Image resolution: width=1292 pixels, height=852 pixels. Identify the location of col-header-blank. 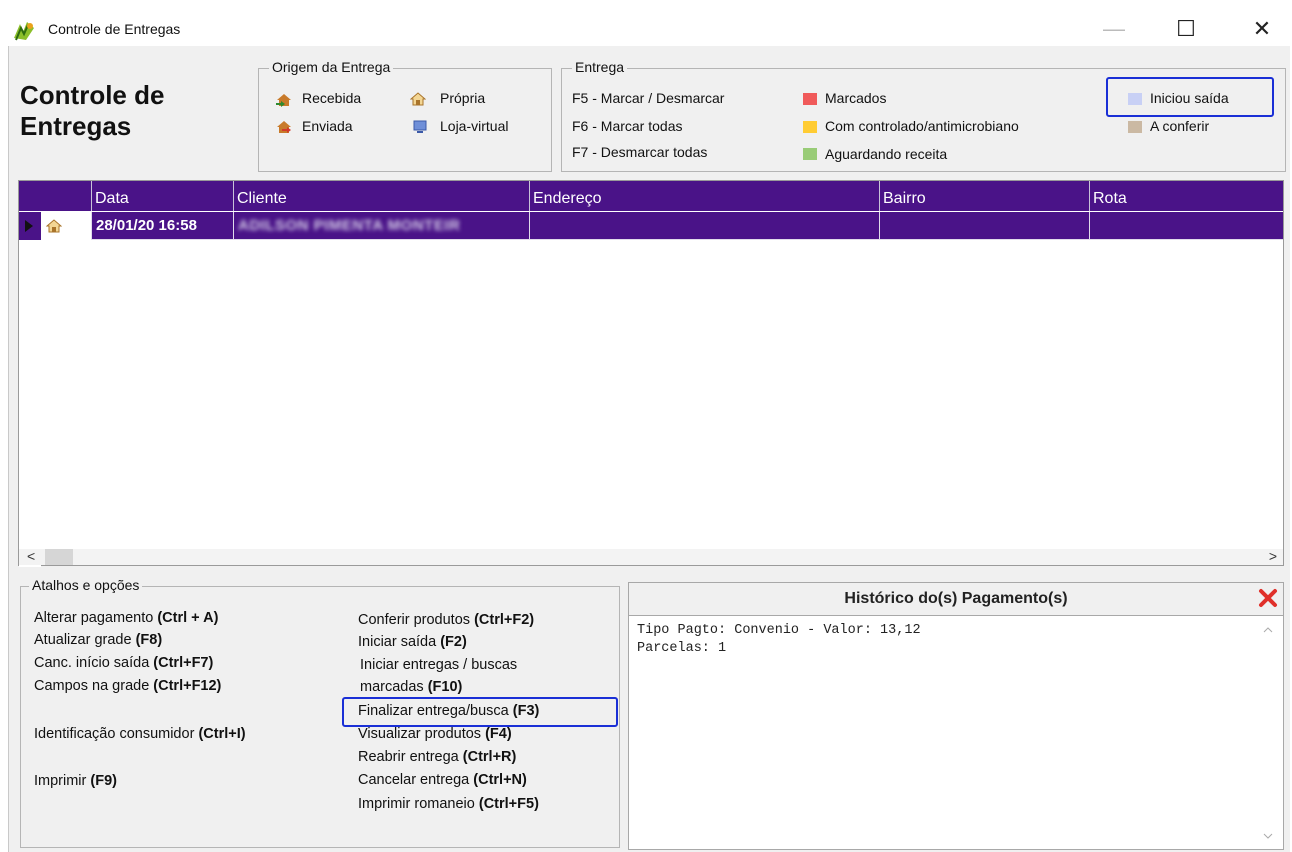
(66, 196).